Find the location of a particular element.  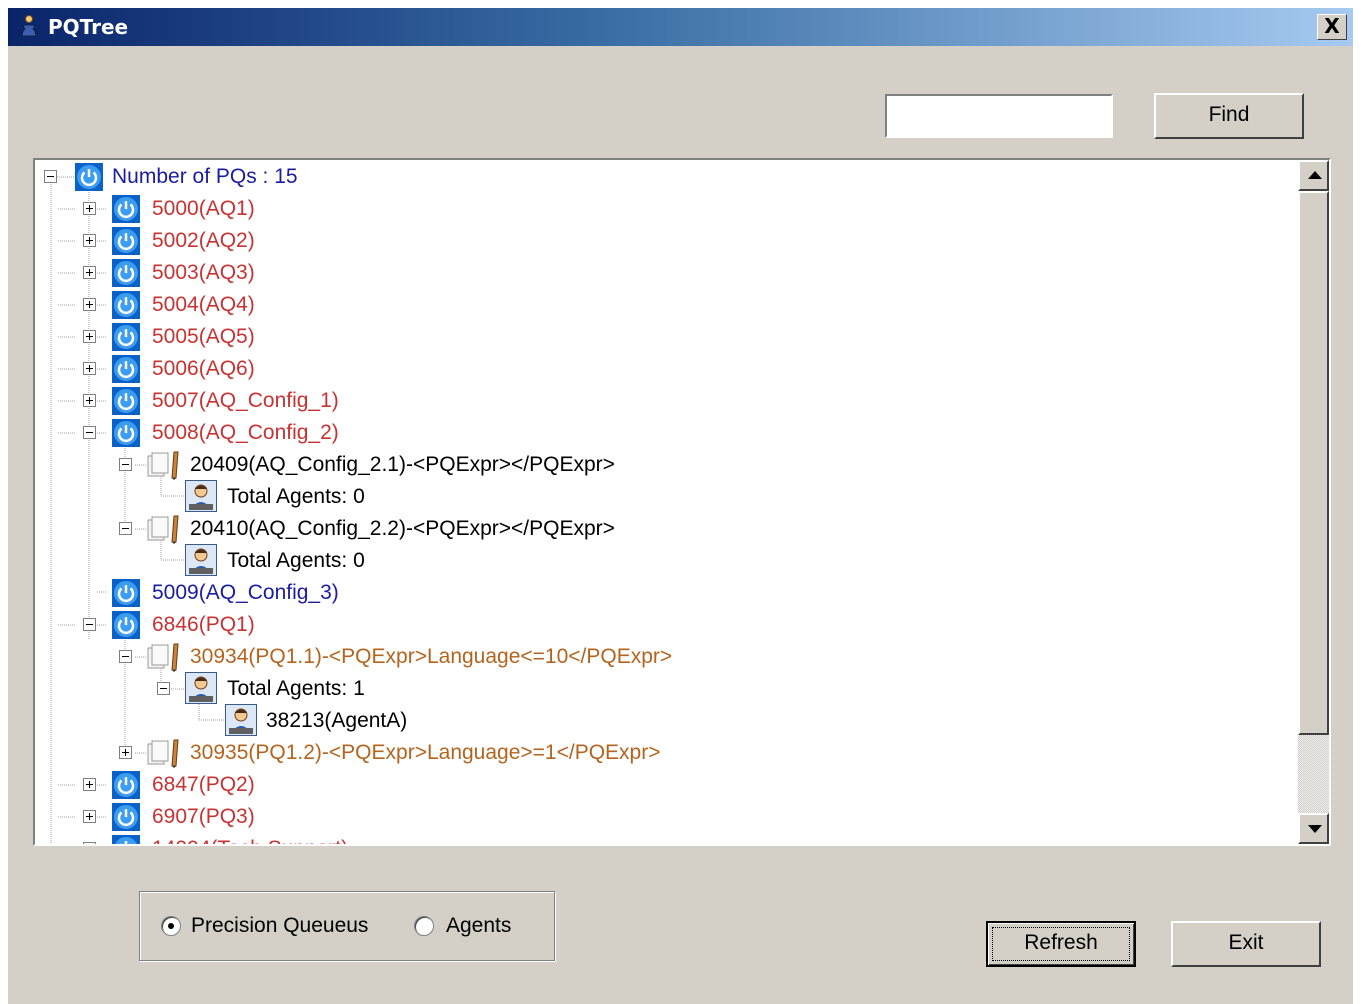

tree-item: 5005(AQ5) is located at coordinates (203, 337).